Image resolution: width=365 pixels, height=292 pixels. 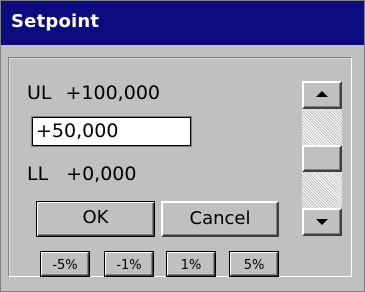 I want to click on scroll-down-button, so click(x=322, y=222).